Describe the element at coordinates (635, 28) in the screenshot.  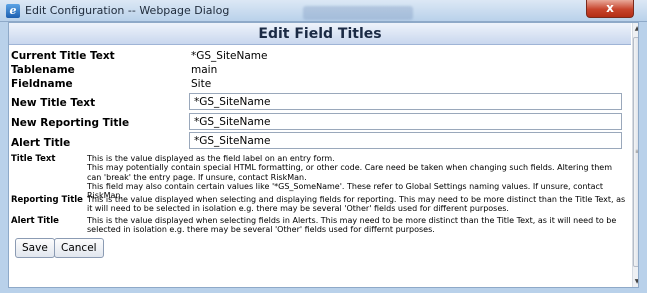
I see `scroll-up-arrow-icon: ▲` at that location.